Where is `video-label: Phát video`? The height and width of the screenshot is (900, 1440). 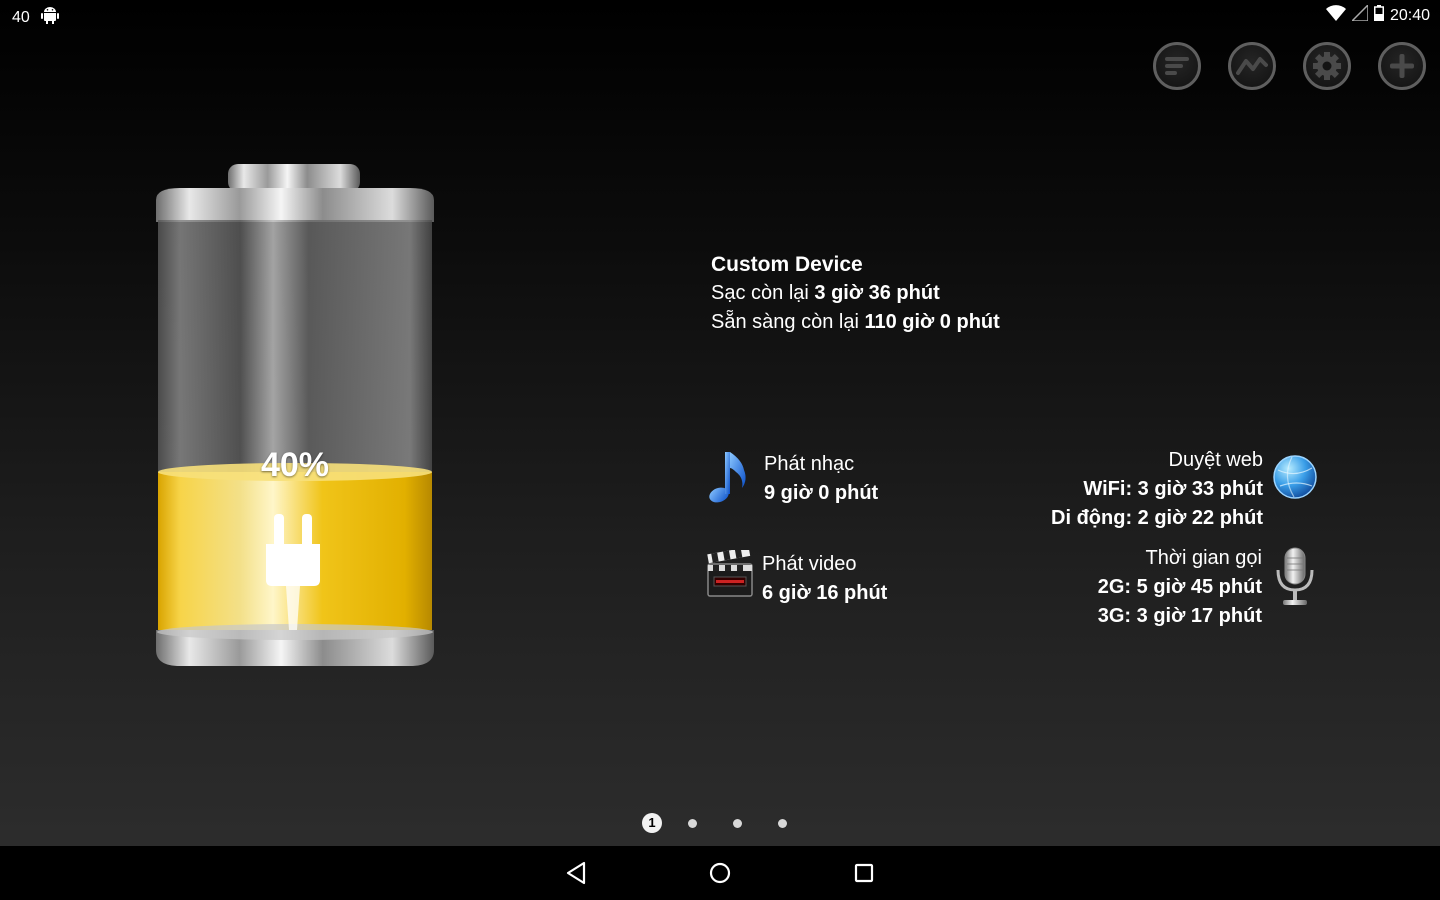 video-label: Phát video is located at coordinates (809, 564).